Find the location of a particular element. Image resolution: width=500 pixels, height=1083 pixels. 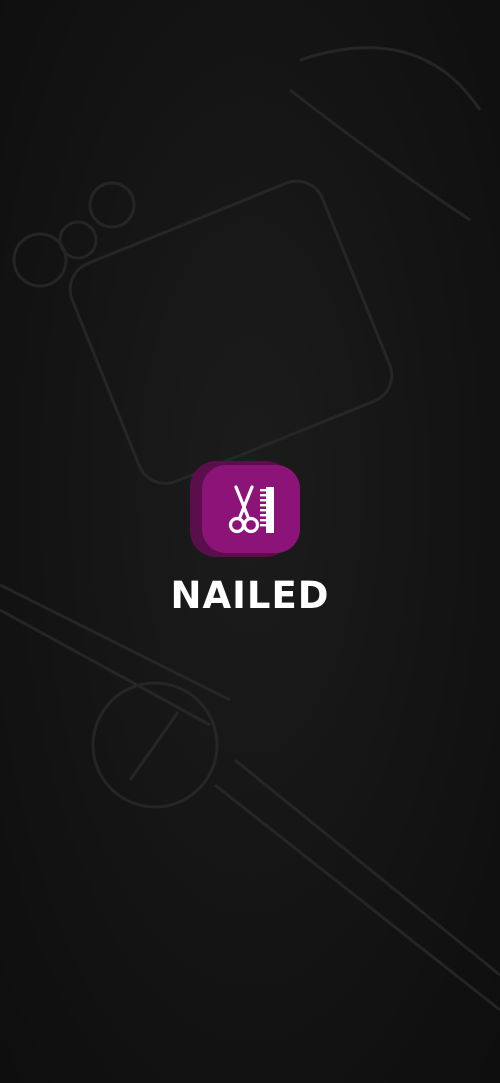

logo-tile is located at coordinates (251, 509).